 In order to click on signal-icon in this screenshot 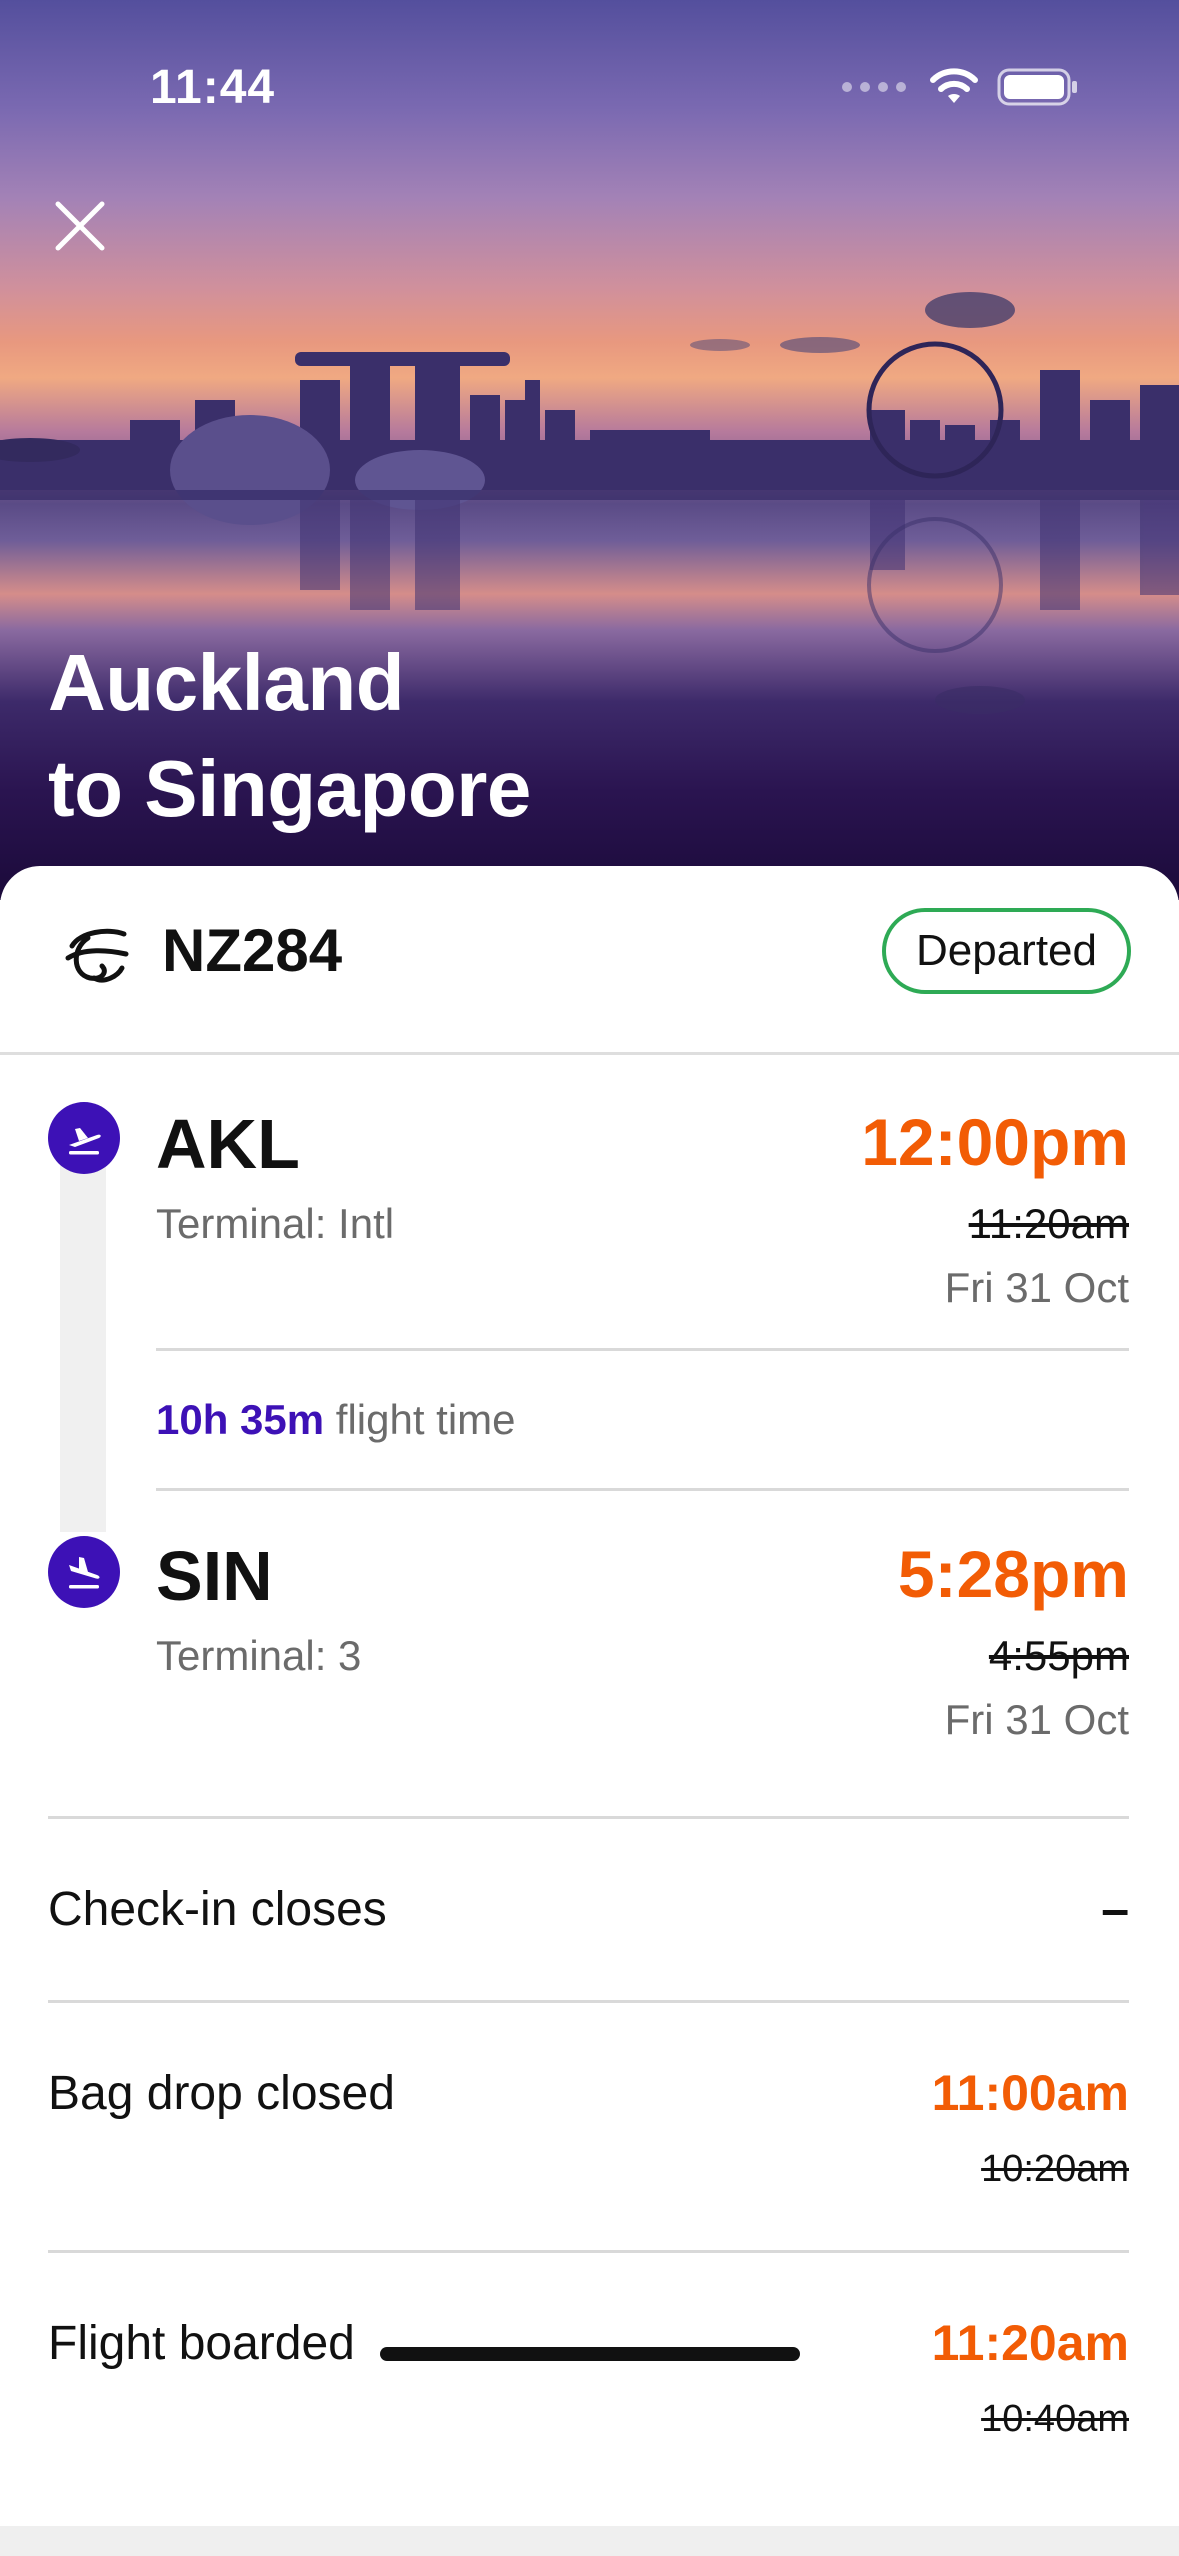, I will do `click(874, 87)`.